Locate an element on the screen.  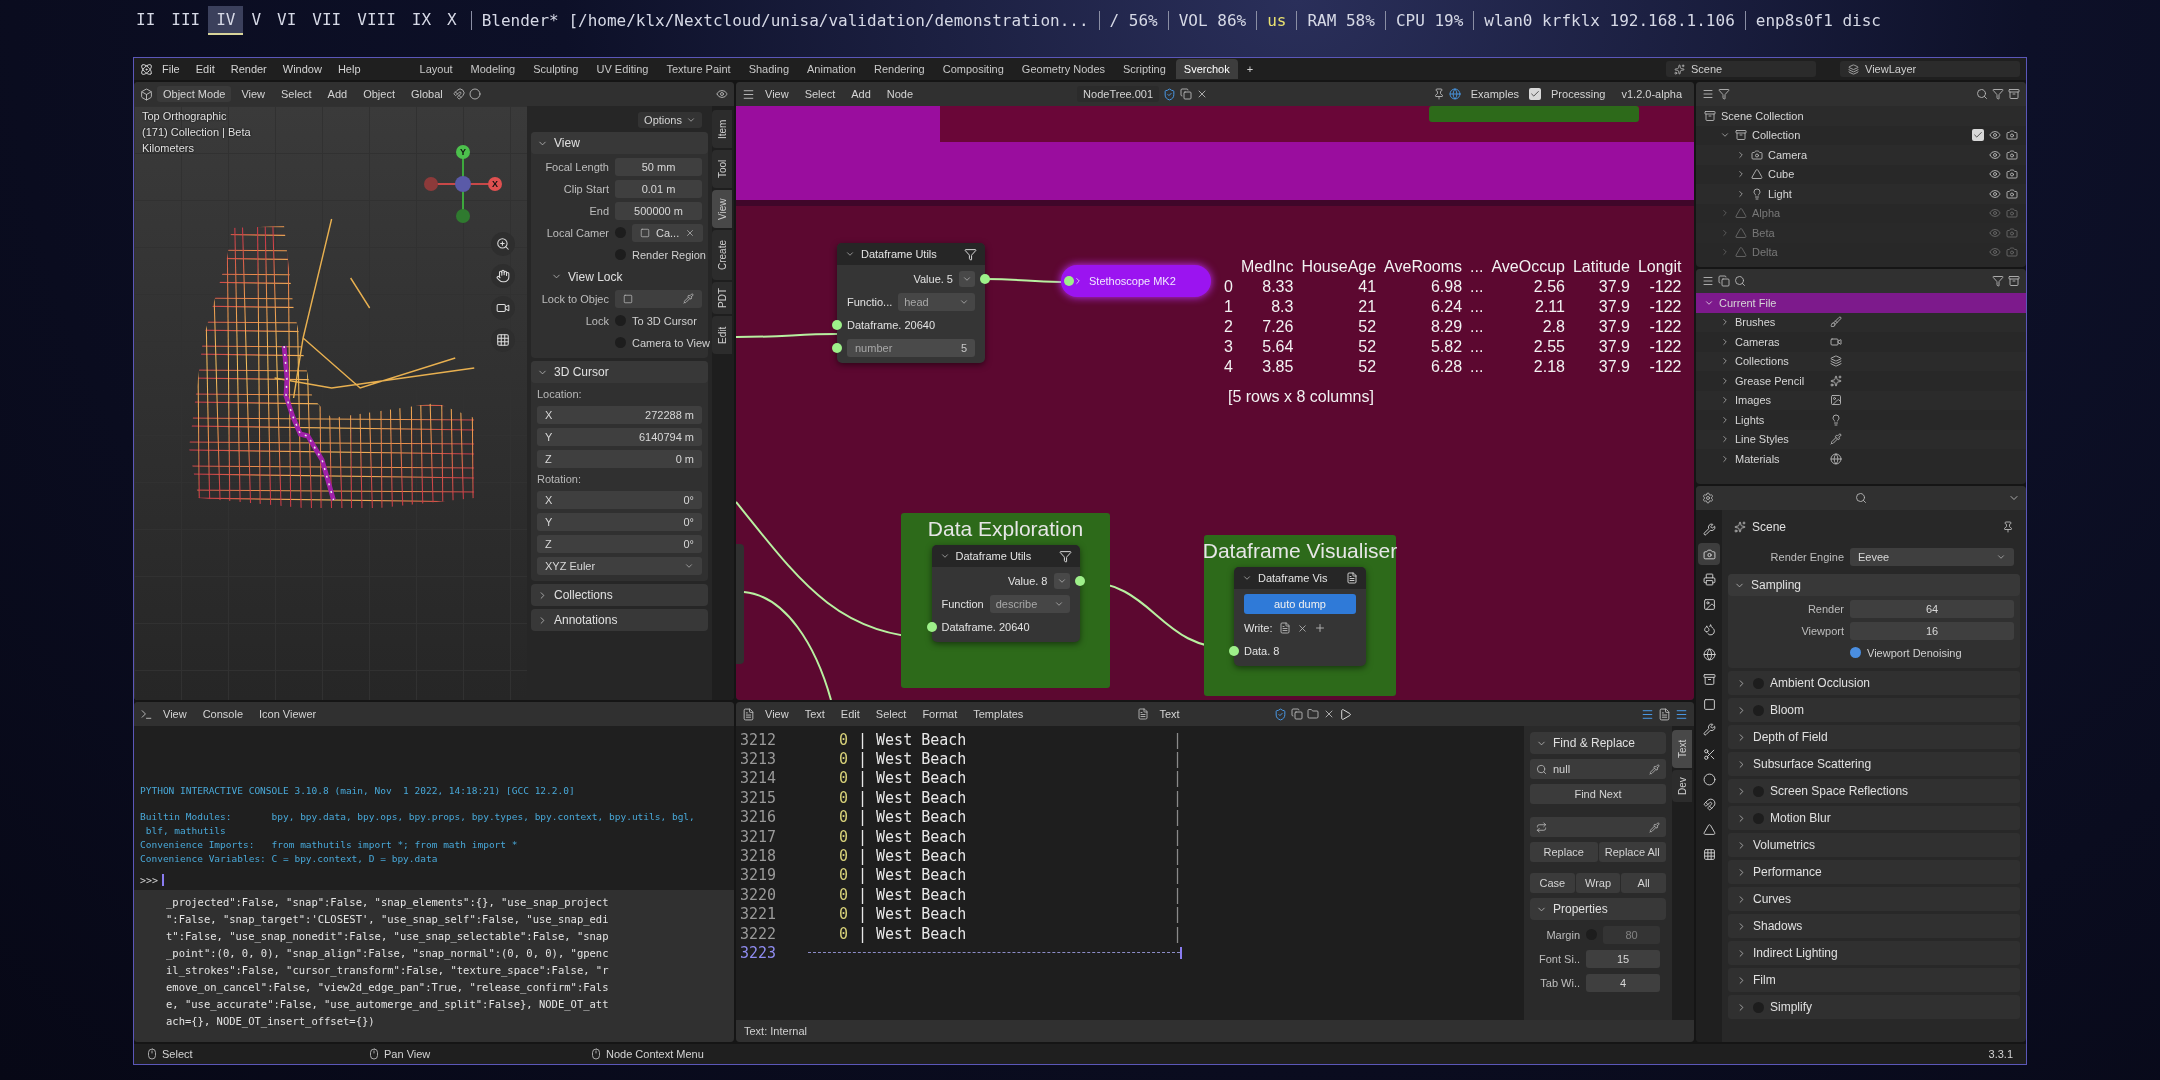
menu-item: Node is located at coordinates (900, 94).